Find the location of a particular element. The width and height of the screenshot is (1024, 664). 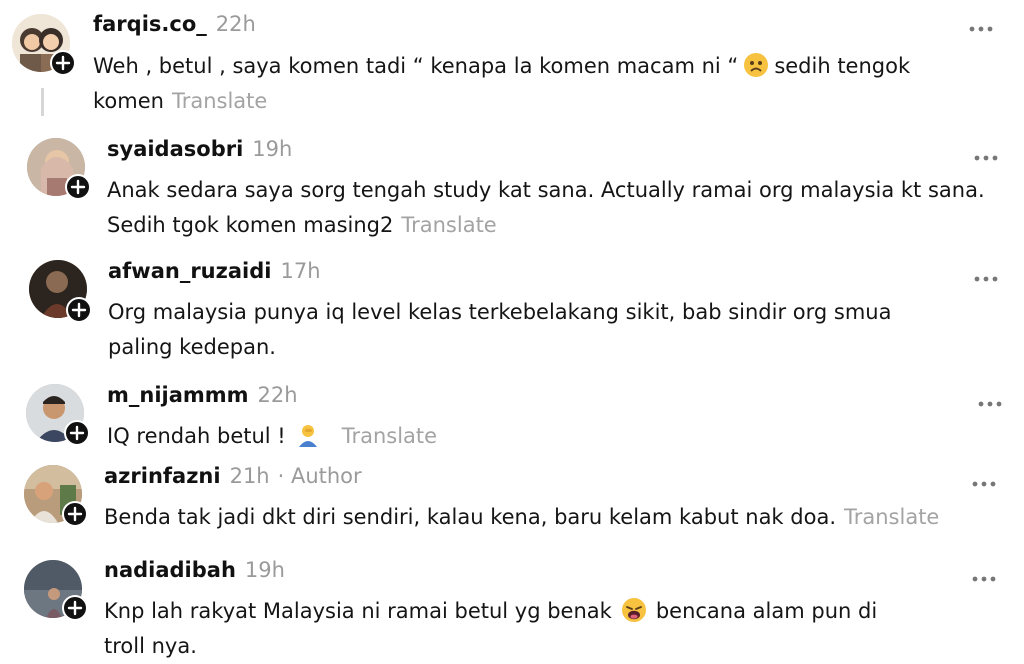

person-facepalming-emoji-icon is located at coordinates (308, 435).